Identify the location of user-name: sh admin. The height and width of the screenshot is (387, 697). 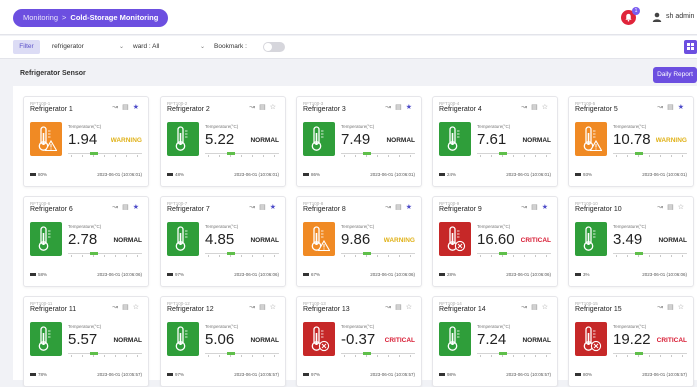
(680, 16).